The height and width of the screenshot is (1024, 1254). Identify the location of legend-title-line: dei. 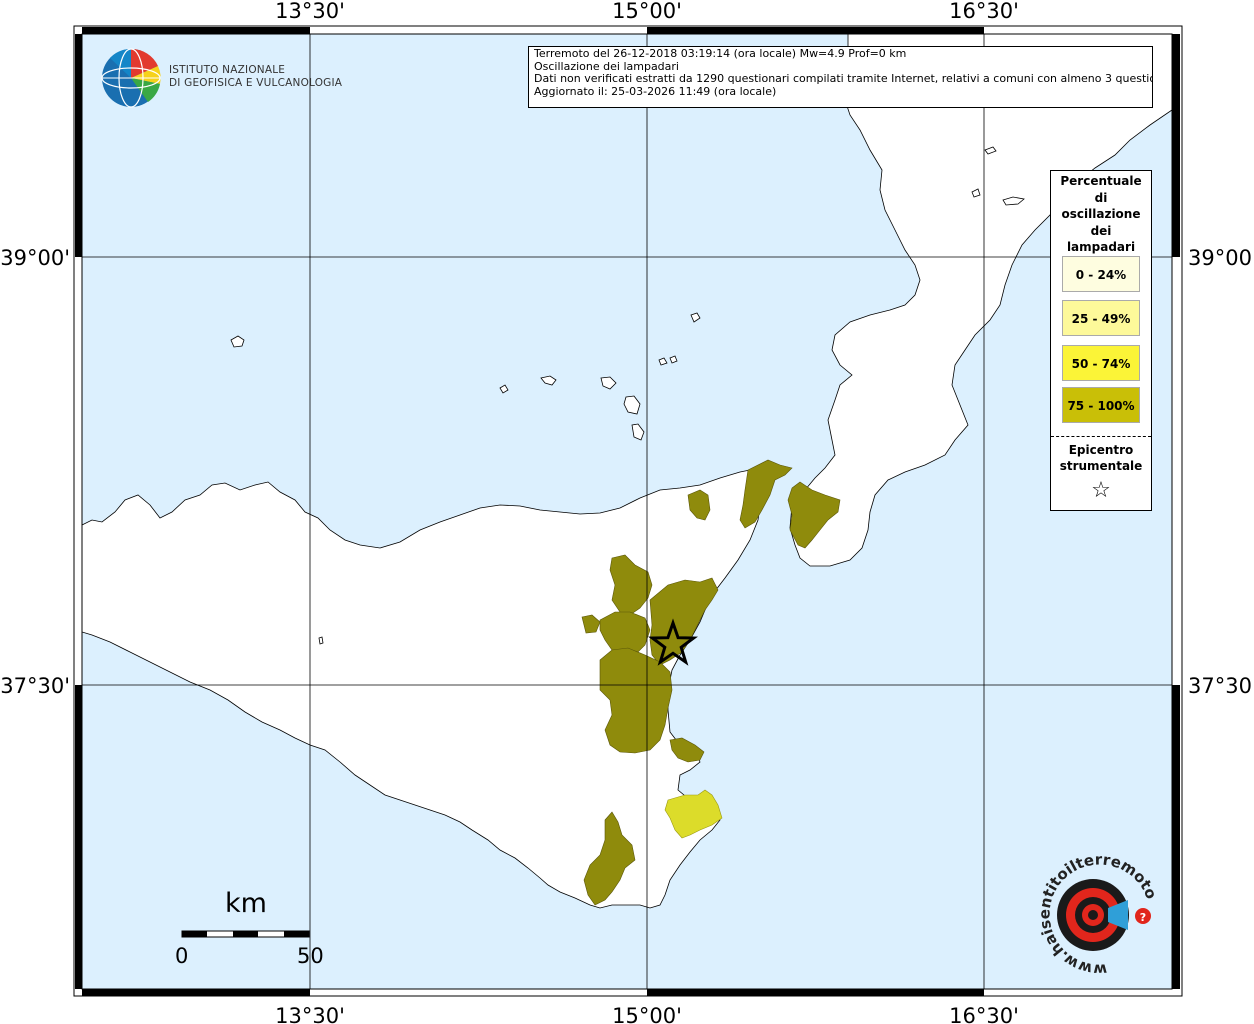
(1101, 230).